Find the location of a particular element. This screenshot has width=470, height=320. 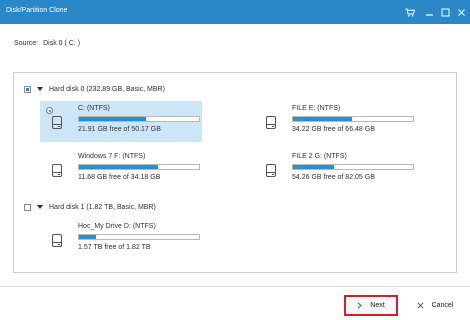

window-title: Disk/Partition Clone is located at coordinates (37, 10).